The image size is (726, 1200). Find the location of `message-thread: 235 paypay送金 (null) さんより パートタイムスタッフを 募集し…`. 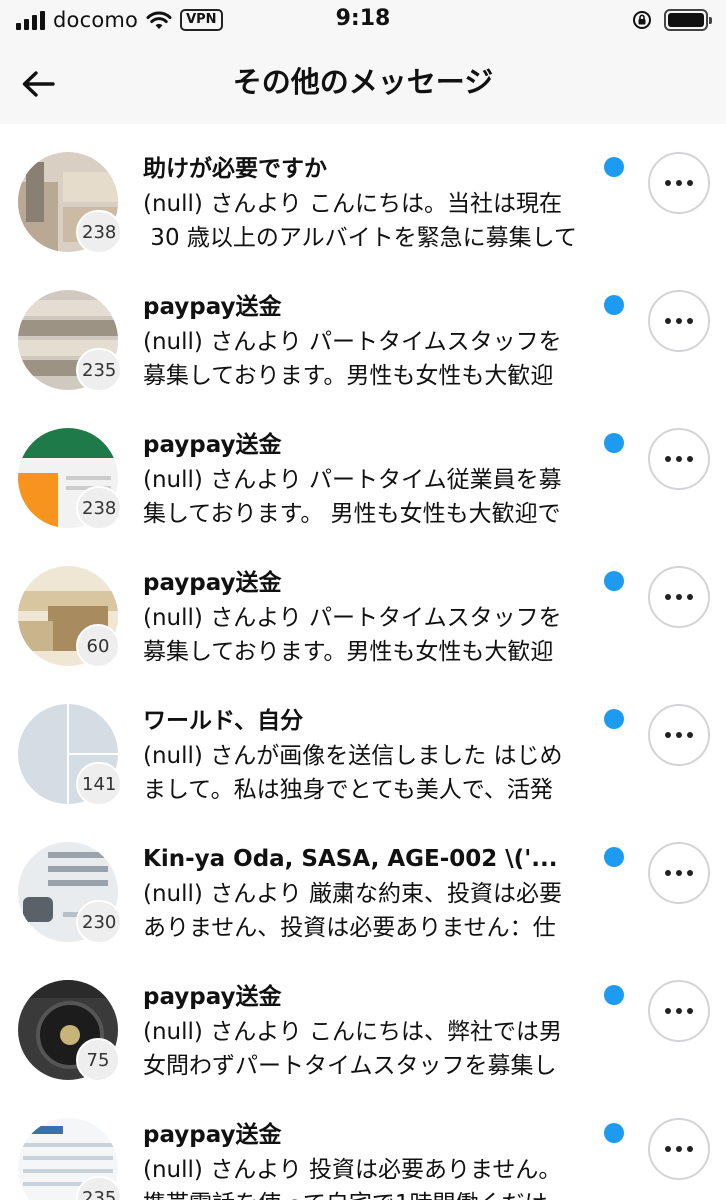

message-thread: 235 paypay送金 (null) さんより パートタイムスタッフを 募集し… is located at coordinates (363, 331).